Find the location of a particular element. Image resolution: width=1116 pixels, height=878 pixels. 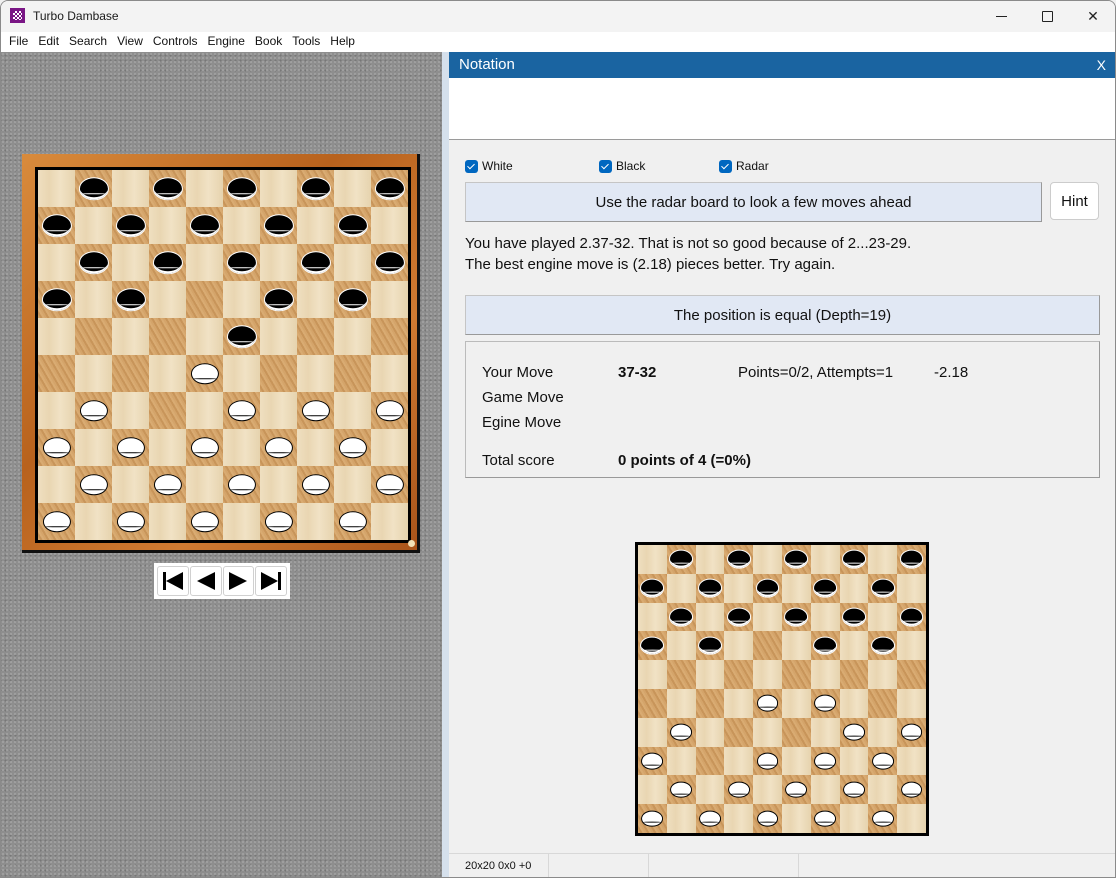

maximize-button is located at coordinates (1047, 16).